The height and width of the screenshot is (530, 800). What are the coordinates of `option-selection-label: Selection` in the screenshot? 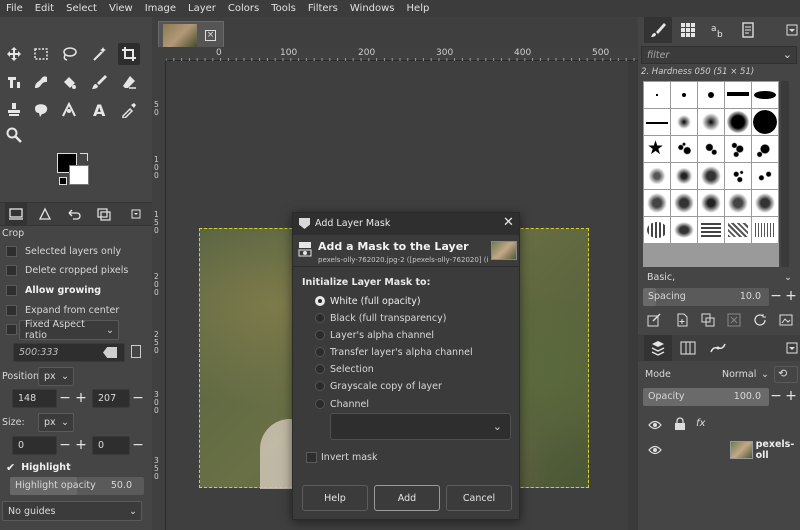 It's located at (352, 369).